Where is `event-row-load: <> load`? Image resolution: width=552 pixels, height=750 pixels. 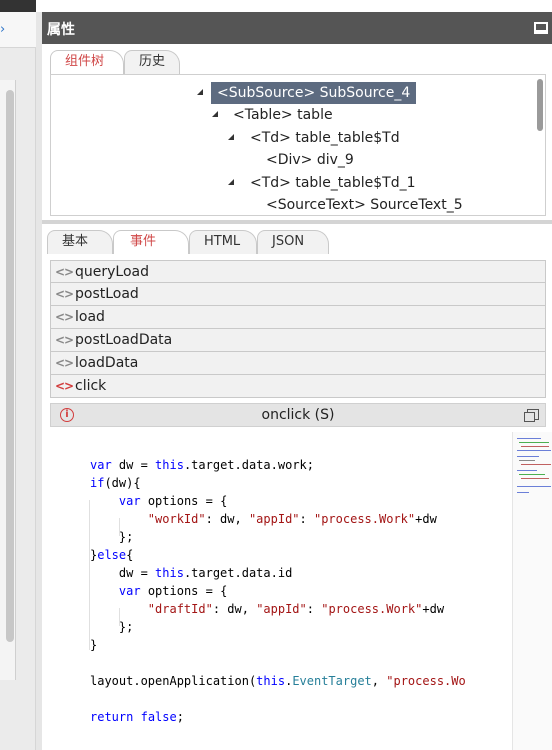 event-row-load: <> load is located at coordinates (298, 317).